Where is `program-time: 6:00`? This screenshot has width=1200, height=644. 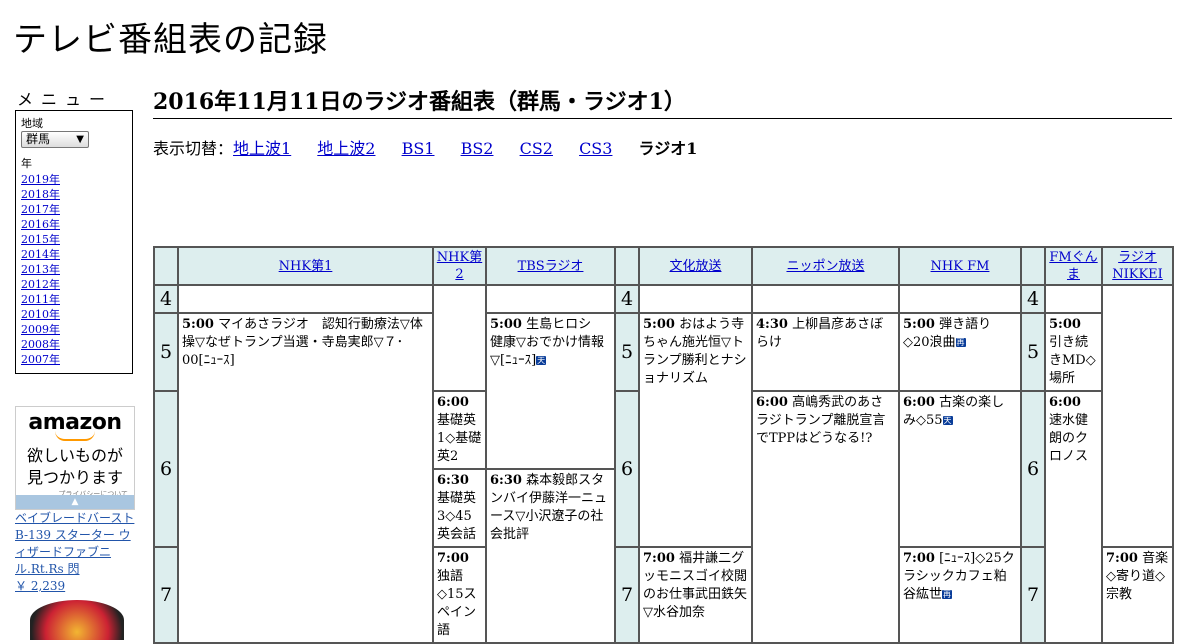 program-time: 6:00 is located at coordinates (772, 402).